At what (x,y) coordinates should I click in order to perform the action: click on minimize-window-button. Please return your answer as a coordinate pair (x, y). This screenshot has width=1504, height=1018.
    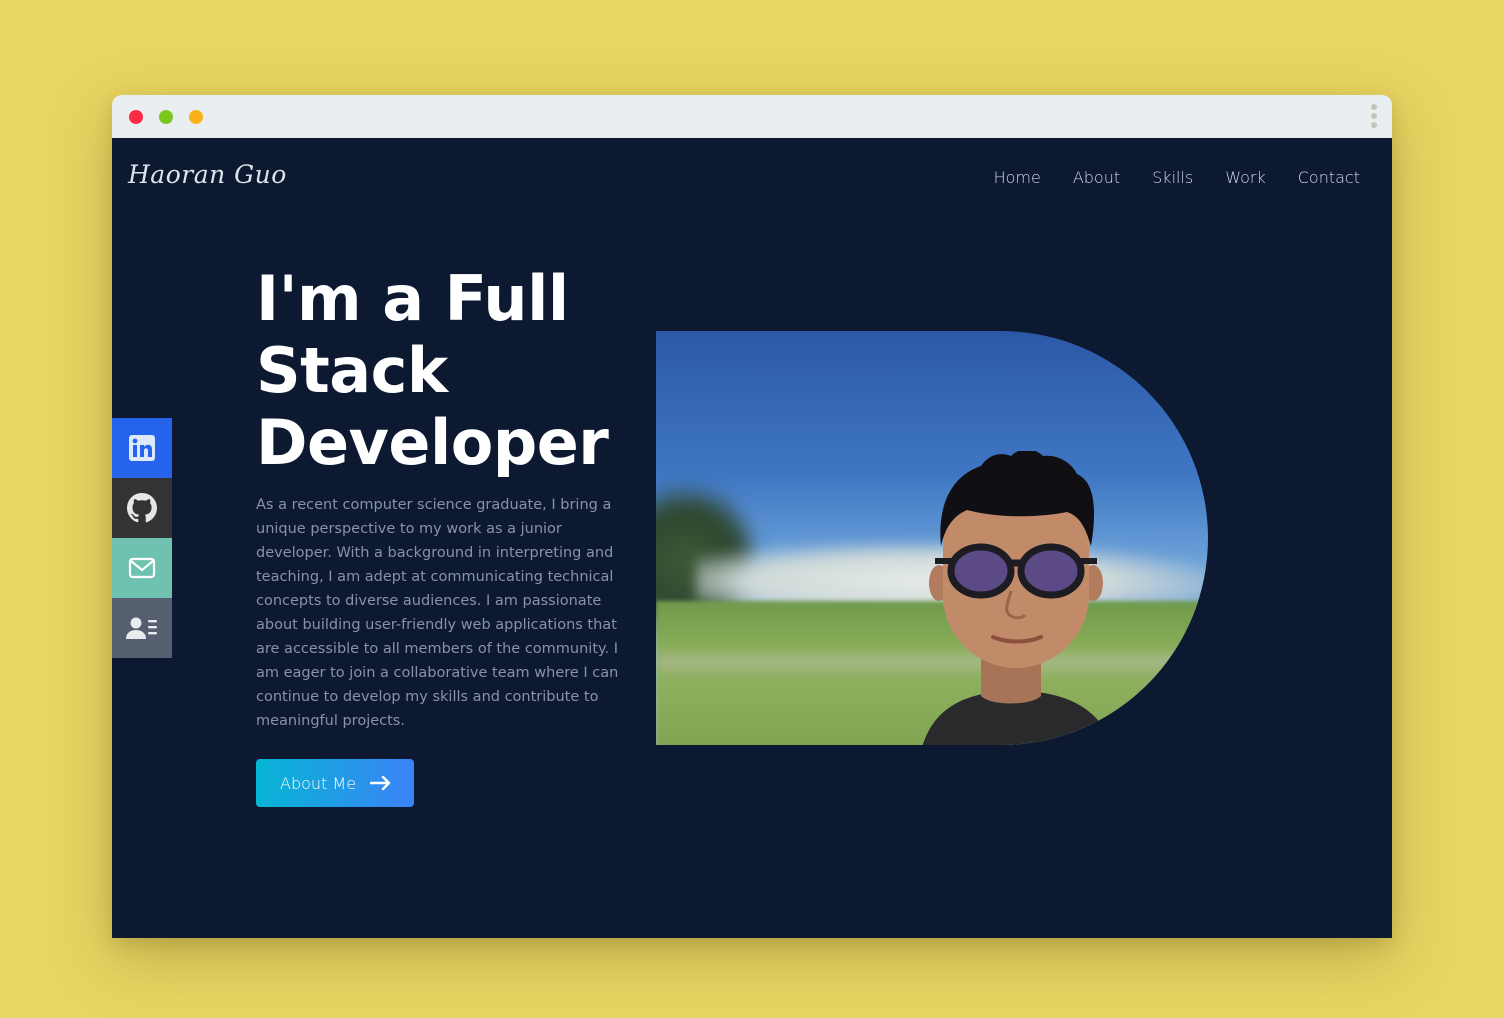
    Looking at the image, I should click on (196, 117).